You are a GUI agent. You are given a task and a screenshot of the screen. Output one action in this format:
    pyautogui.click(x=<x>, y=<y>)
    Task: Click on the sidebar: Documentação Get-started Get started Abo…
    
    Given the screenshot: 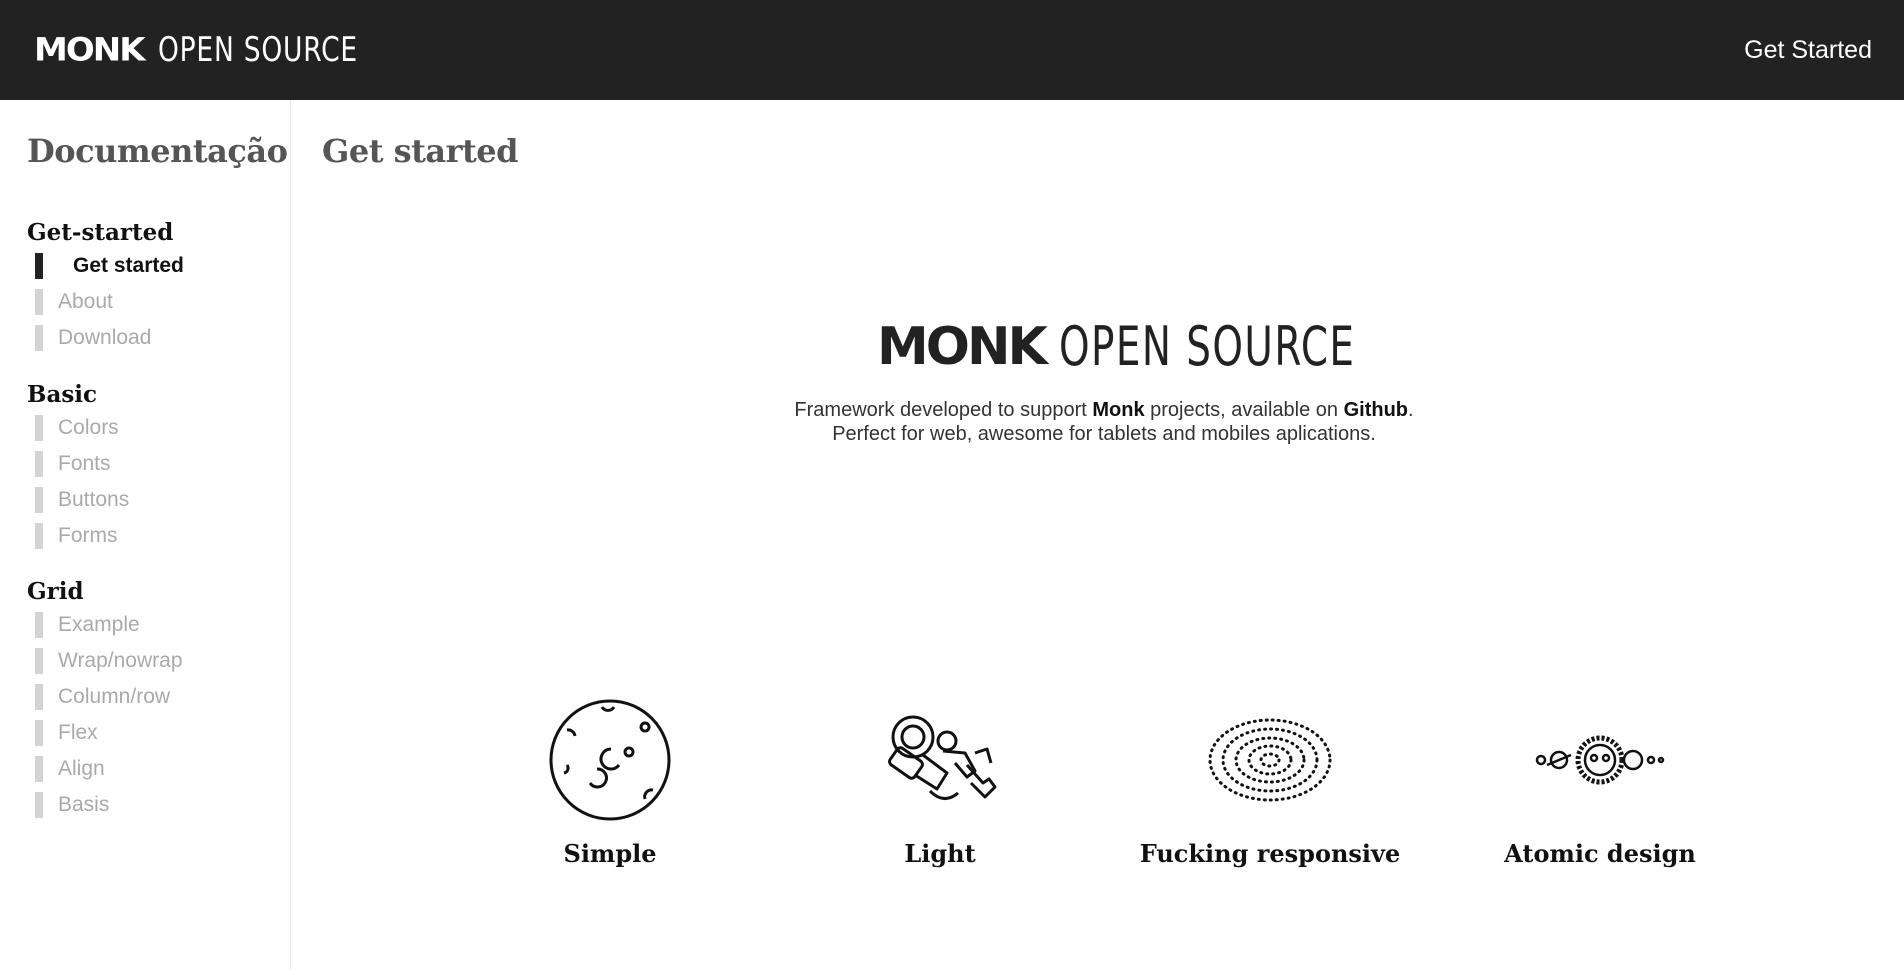 What is the action you would take?
    pyautogui.click(x=145, y=534)
    